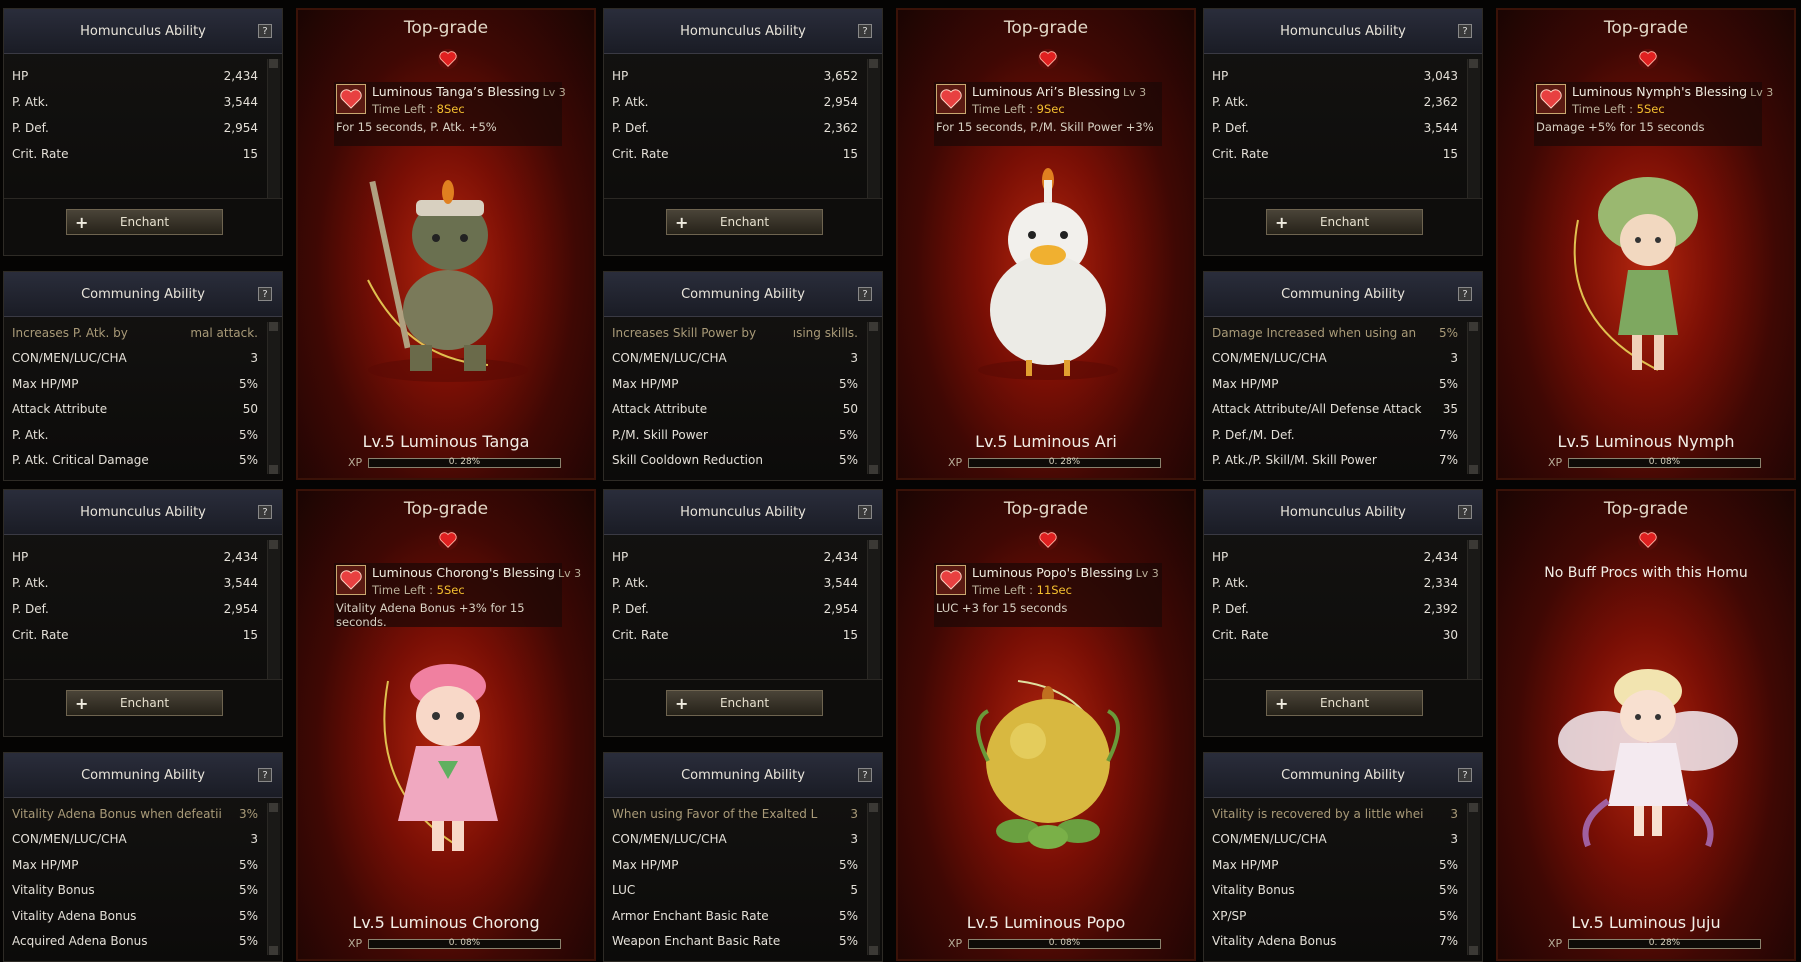 The height and width of the screenshot is (962, 1801). What do you see at coordinates (448, 756) in the screenshot?
I see `pink-doll-figure` at bounding box center [448, 756].